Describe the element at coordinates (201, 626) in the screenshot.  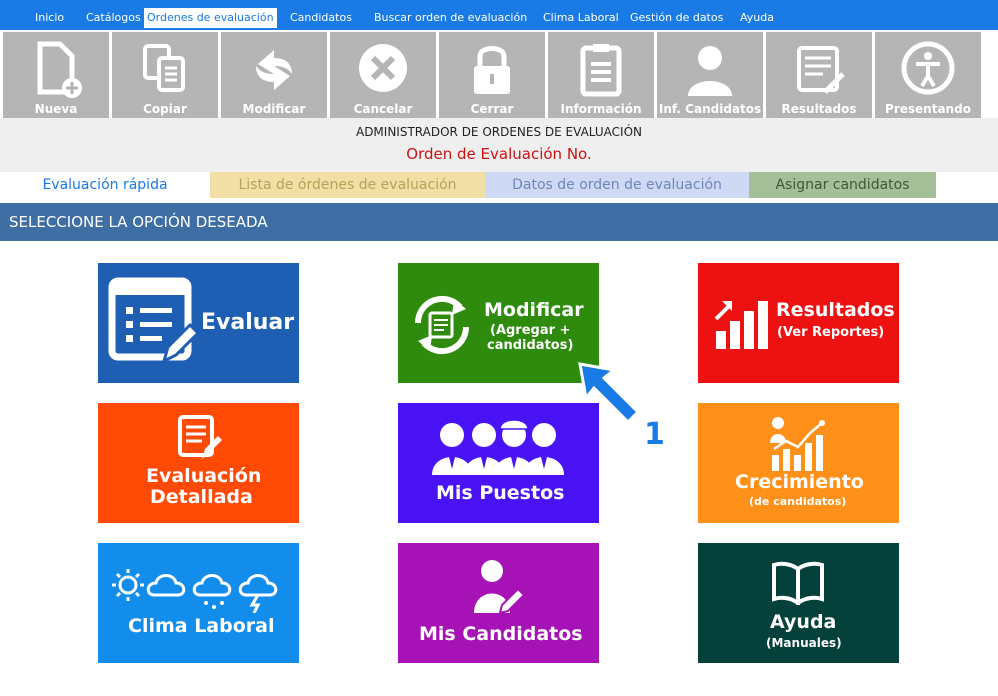
I see `tile-clima-laboral-title: Clima Laboral` at that location.